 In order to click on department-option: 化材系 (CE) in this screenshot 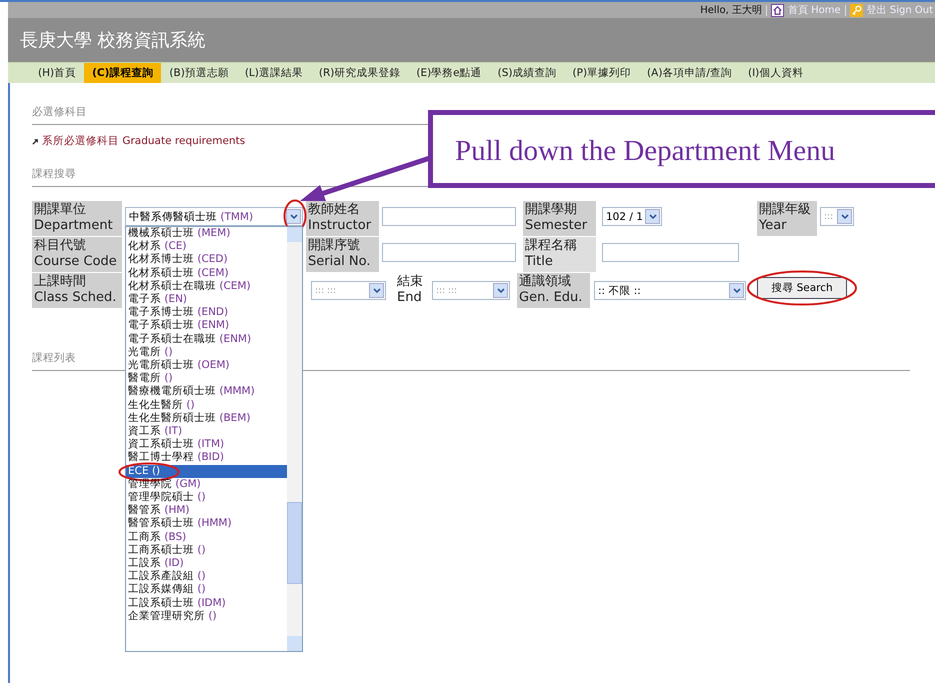, I will do `click(206, 247)`.